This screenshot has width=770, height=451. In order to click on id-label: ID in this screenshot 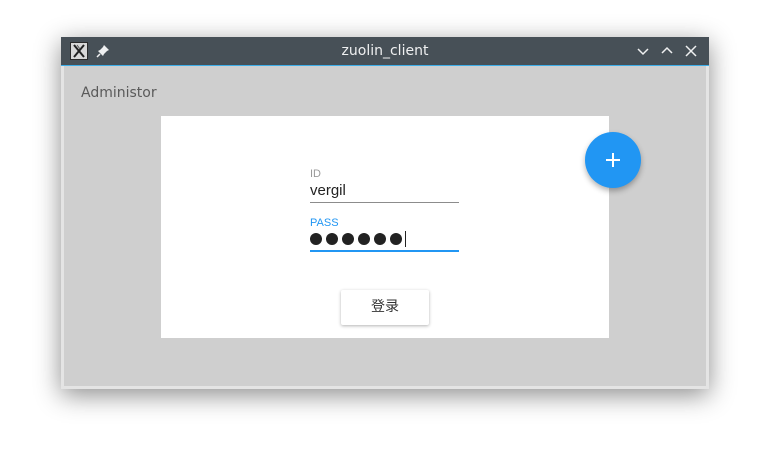, I will do `click(315, 174)`.